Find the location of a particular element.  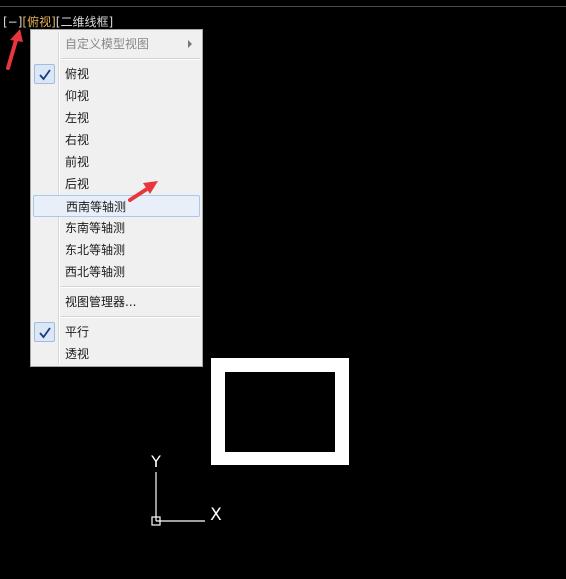

menu-item-view-front: 前视 is located at coordinates (116, 162).